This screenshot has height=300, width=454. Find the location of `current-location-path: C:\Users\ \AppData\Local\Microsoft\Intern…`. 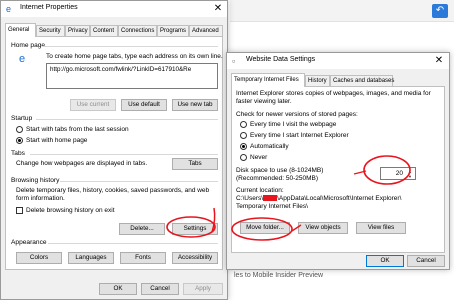

current-location-path: C:\Users\ \AppData\Local\Microsoft\Intern… is located at coordinates (318, 198).